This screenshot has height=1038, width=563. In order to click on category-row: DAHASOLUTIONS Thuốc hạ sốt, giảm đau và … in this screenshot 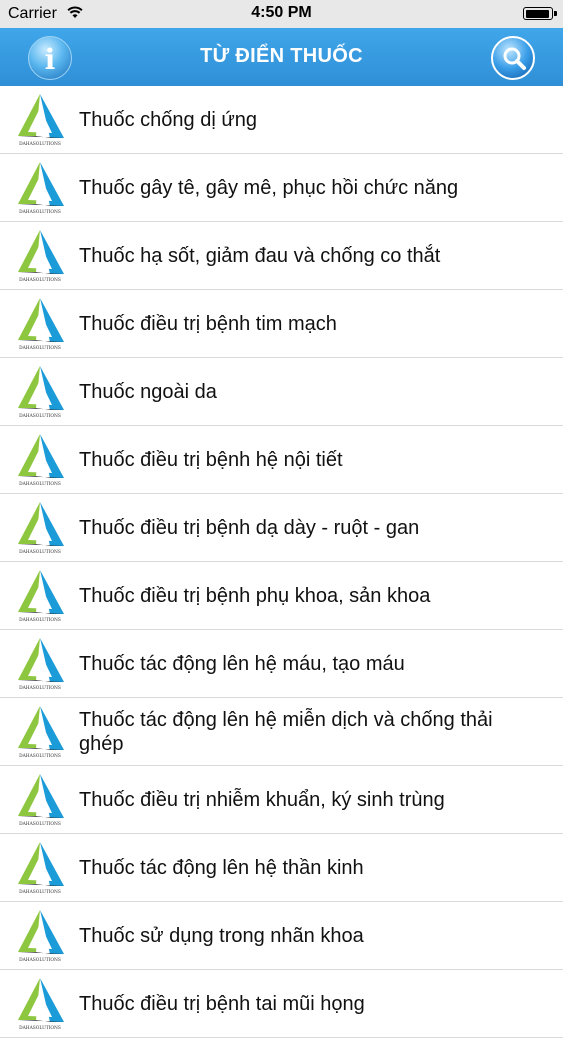, I will do `click(281, 256)`.